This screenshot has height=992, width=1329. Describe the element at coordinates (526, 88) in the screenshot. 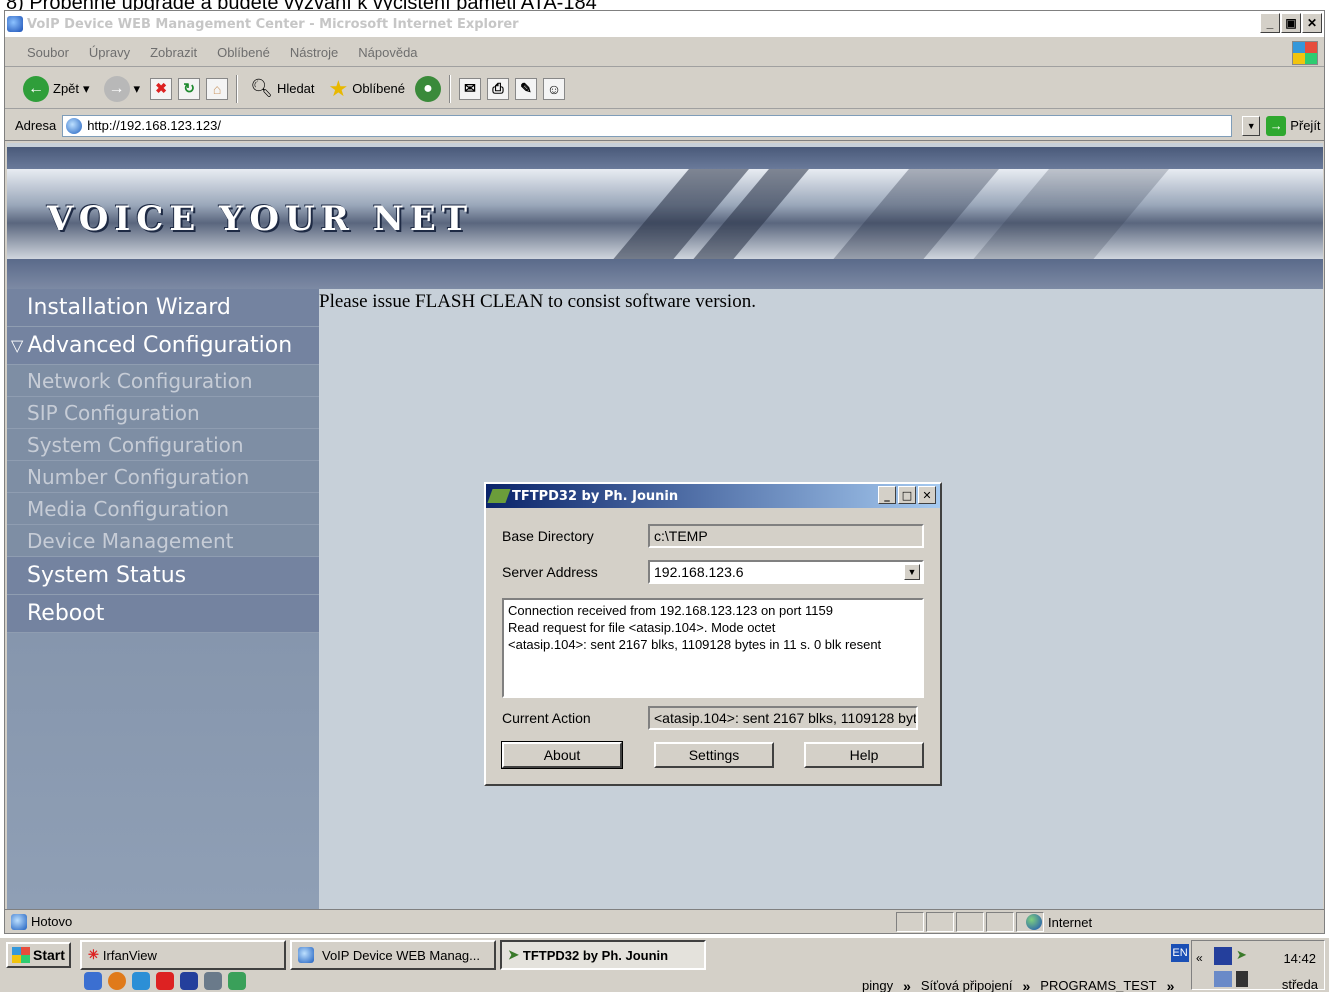

I see `edit-icon: ✎` at that location.